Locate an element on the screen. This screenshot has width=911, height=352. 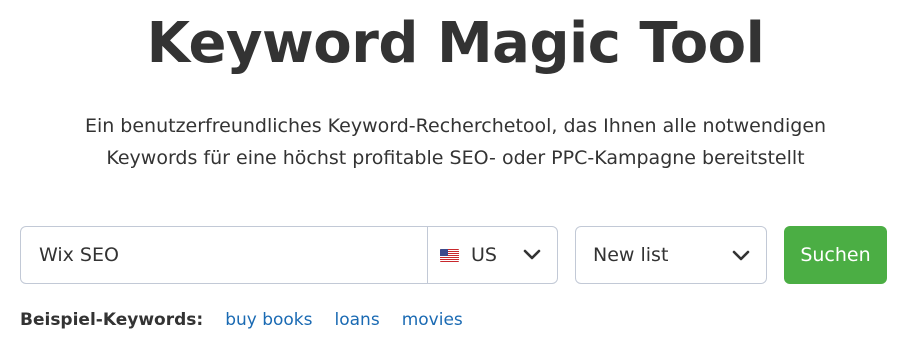
example-keyword-link: buy books is located at coordinates (268, 320).